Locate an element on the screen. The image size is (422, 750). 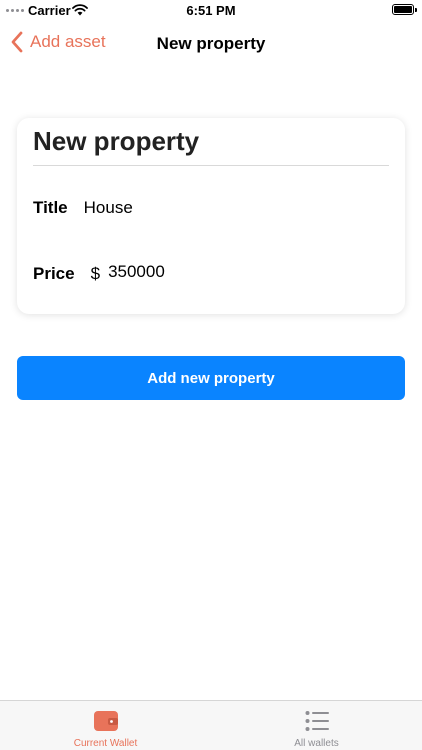
title-row: Title is located at coordinates (158, 208).